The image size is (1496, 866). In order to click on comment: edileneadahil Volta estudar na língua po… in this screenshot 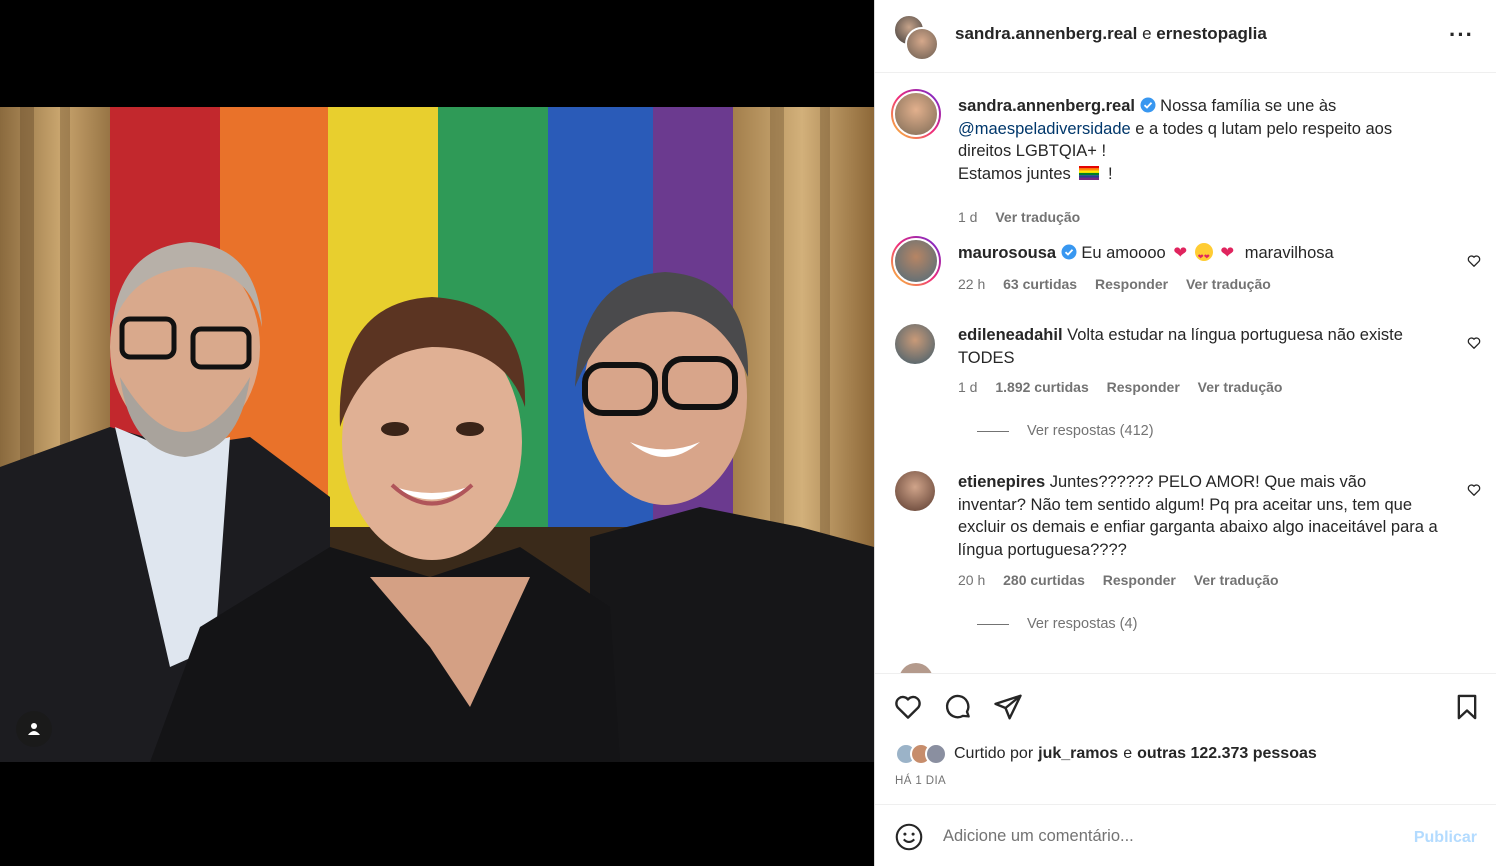, I will do `click(1186, 384)`.